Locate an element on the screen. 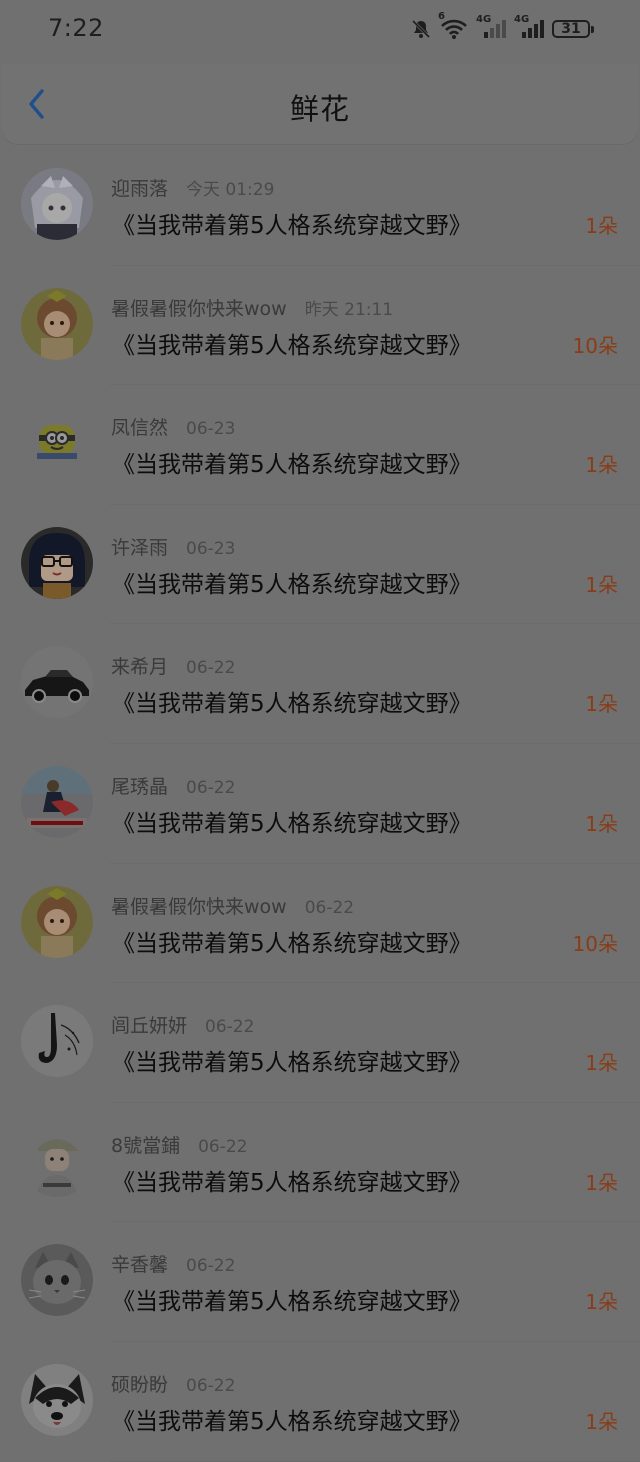  minion-avatar is located at coordinates (57, 443).